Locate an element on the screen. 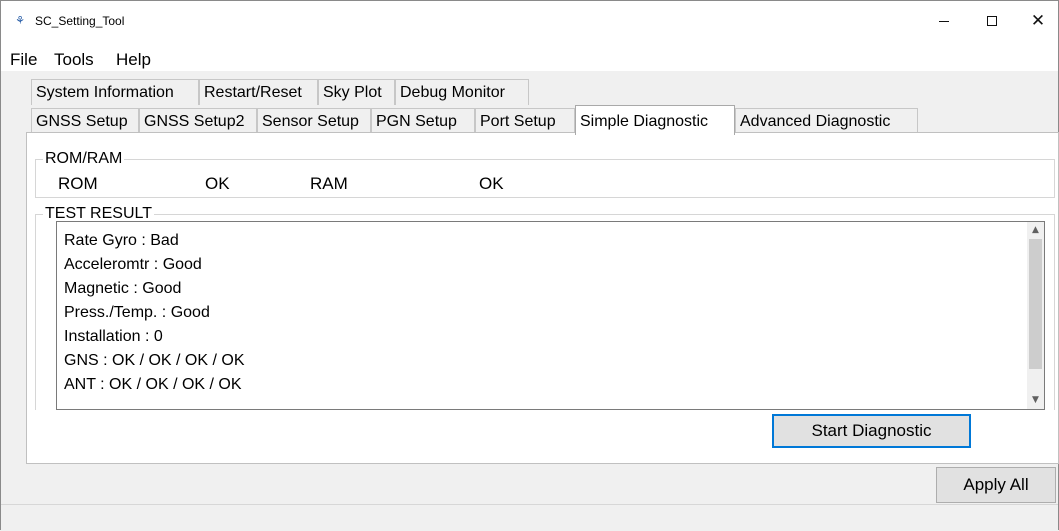  rom-label: ROM is located at coordinates (78, 183).